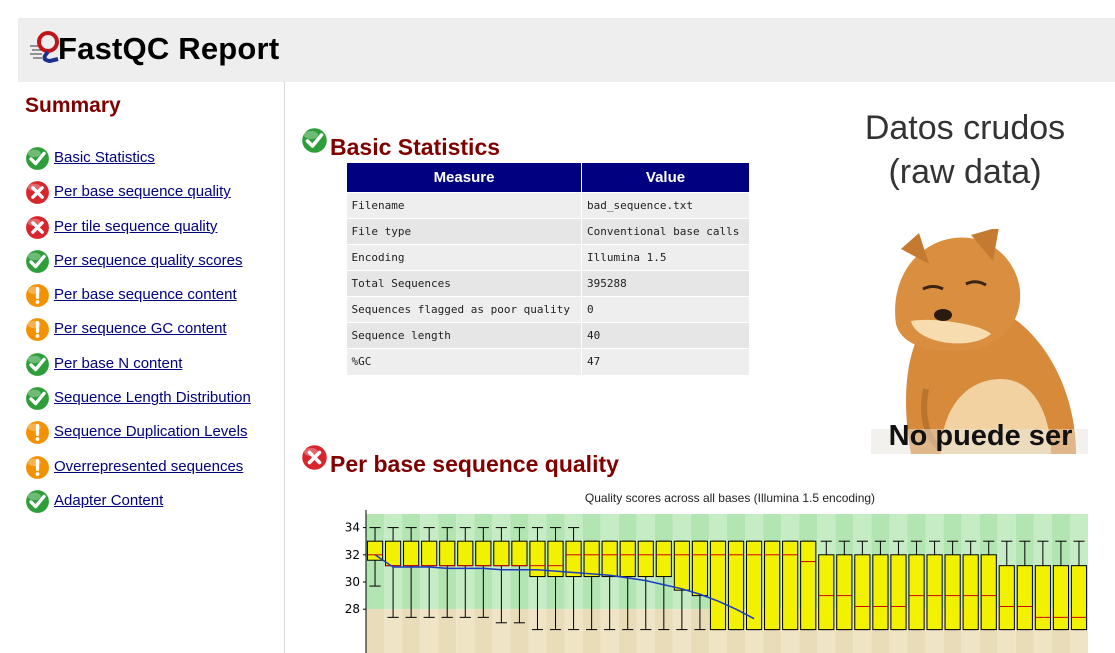 This screenshot has width=1115, height=653. I want to click on measure-cell: Sequence length, so click(464, 335).